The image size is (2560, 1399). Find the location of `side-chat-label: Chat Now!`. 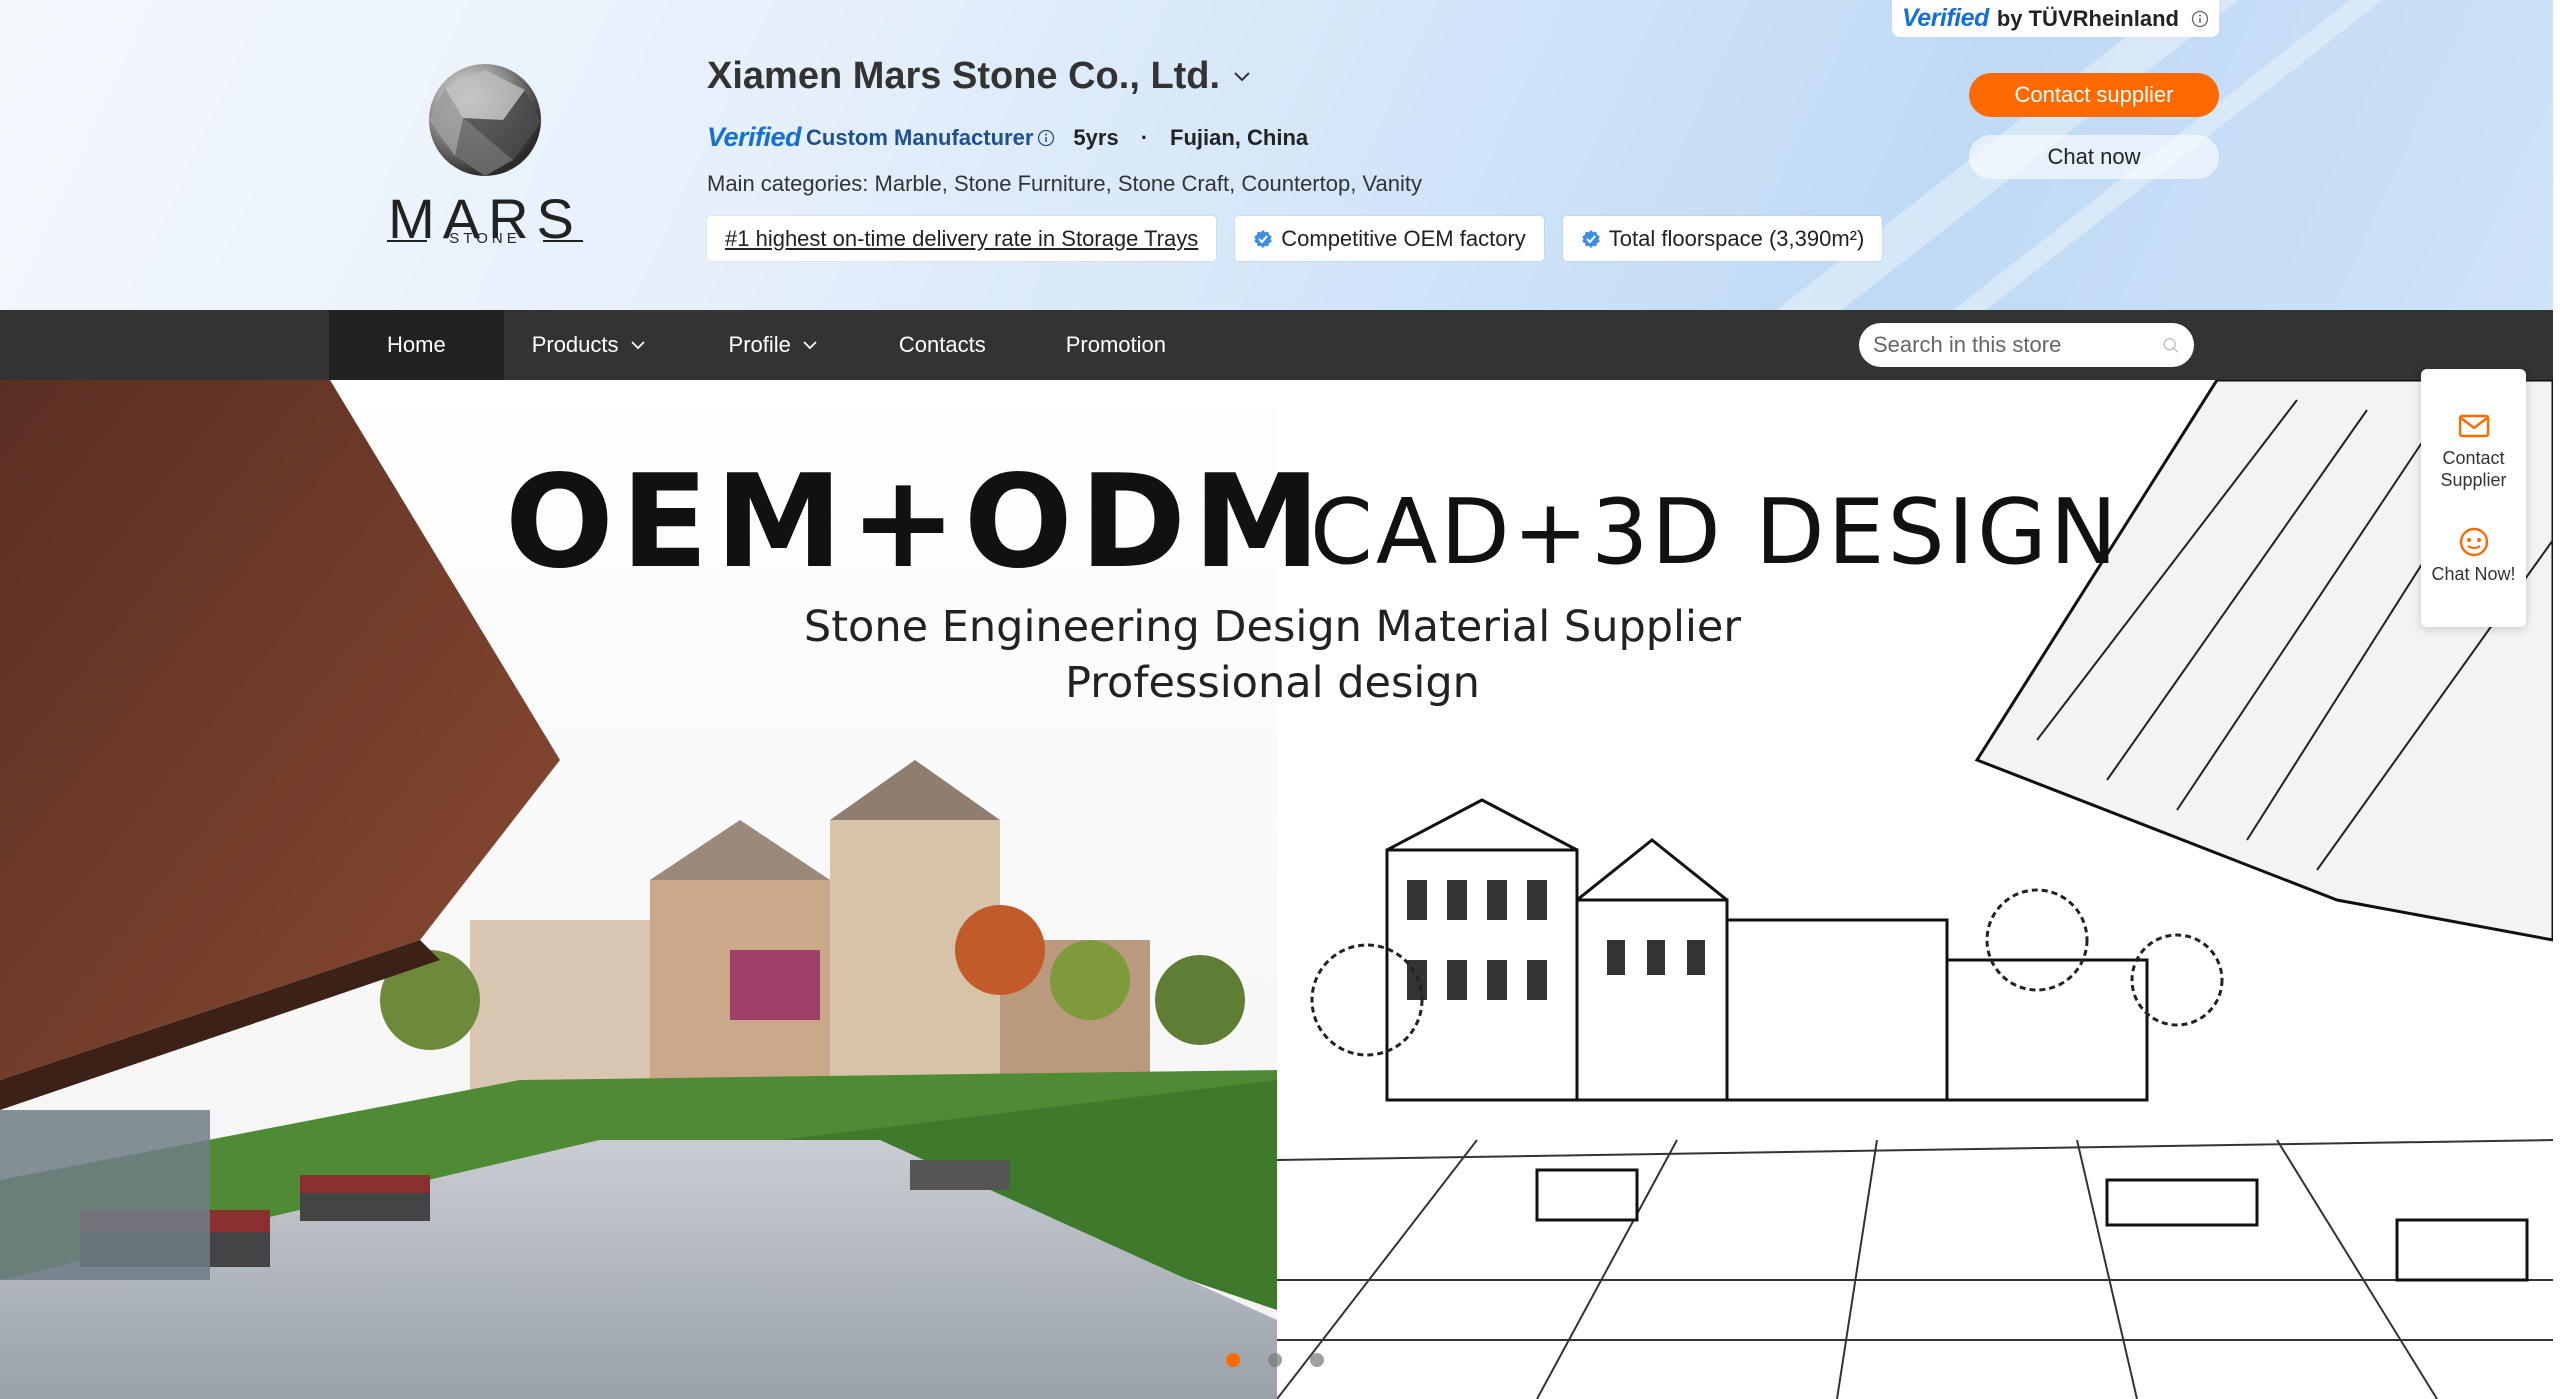

side-chat-label: Chat Now! is located at coordinates (2473, 574).